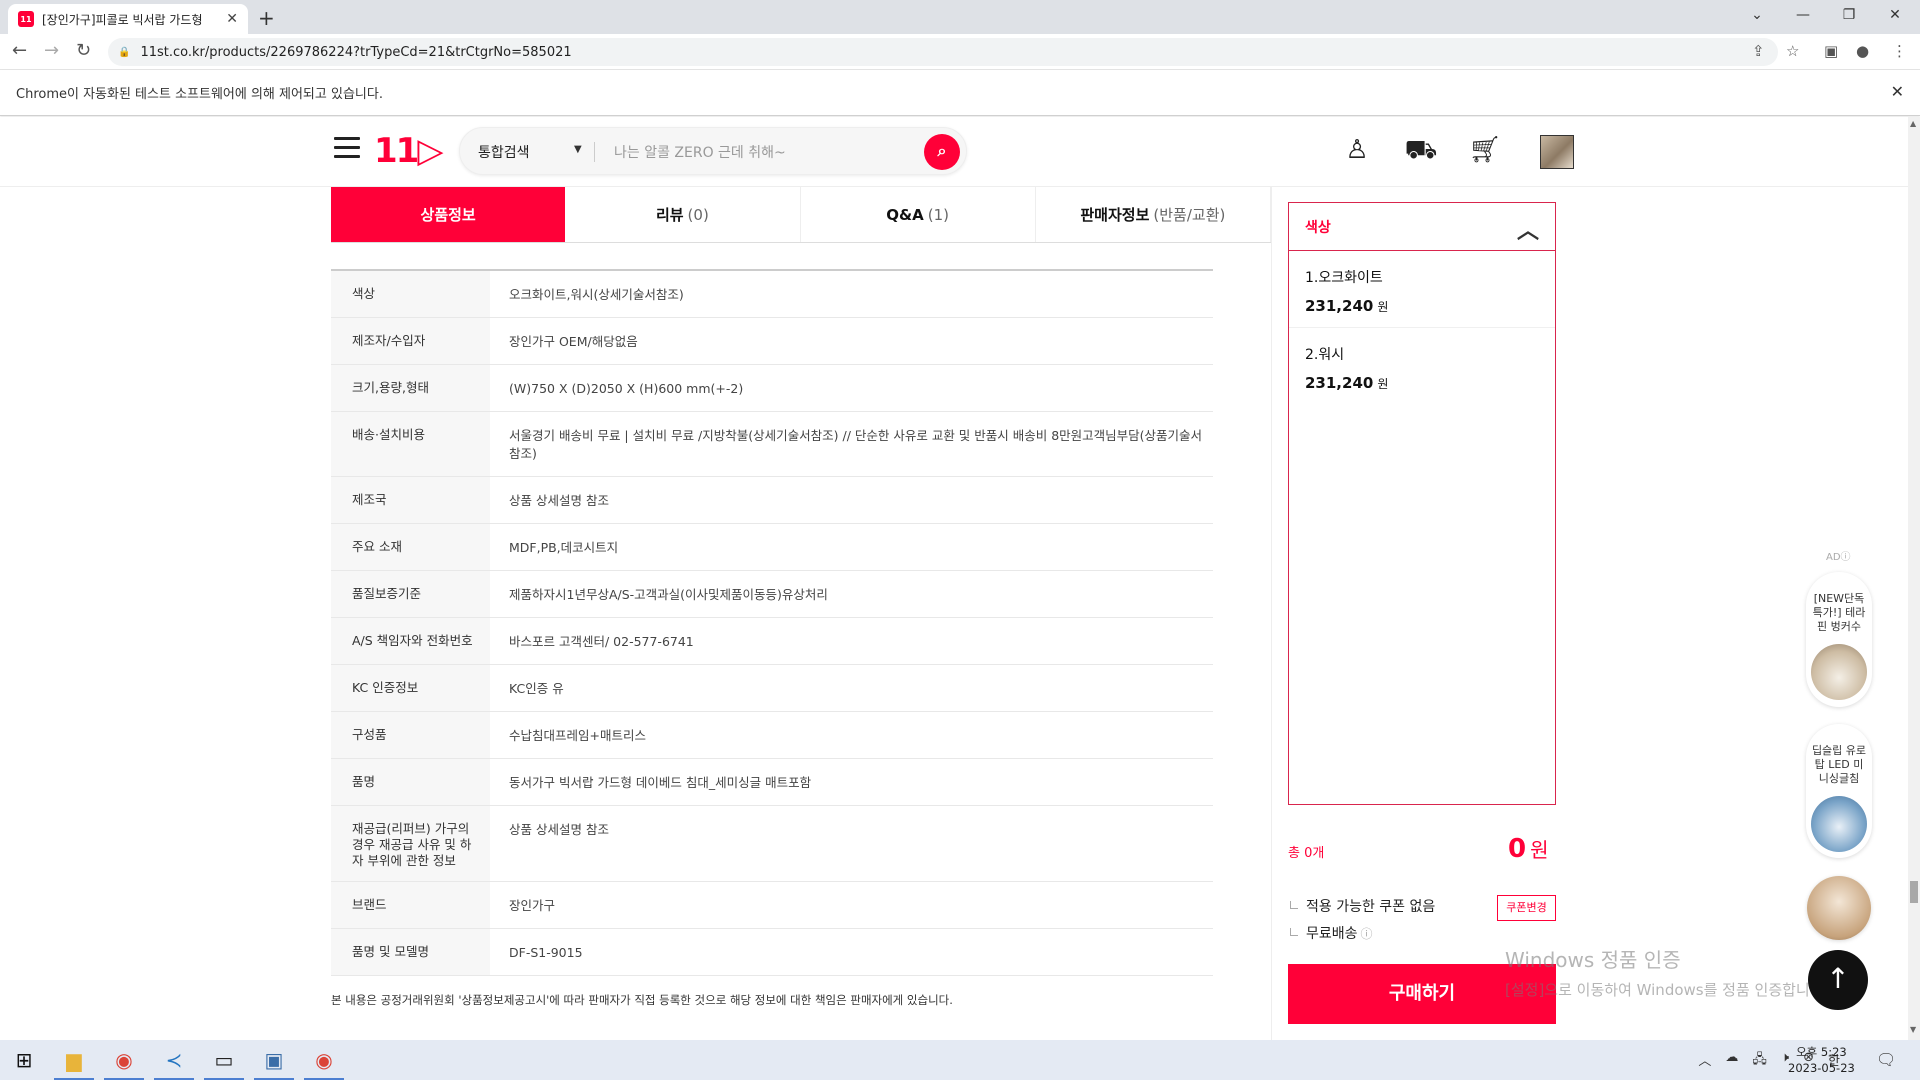 The width and height of the screenshot is (1920, 1080). What do you see at coordinates (1792, 51) in the screenshot?
I see `bookmark-star-icon: ☆` at bounding box center [1792, 51].